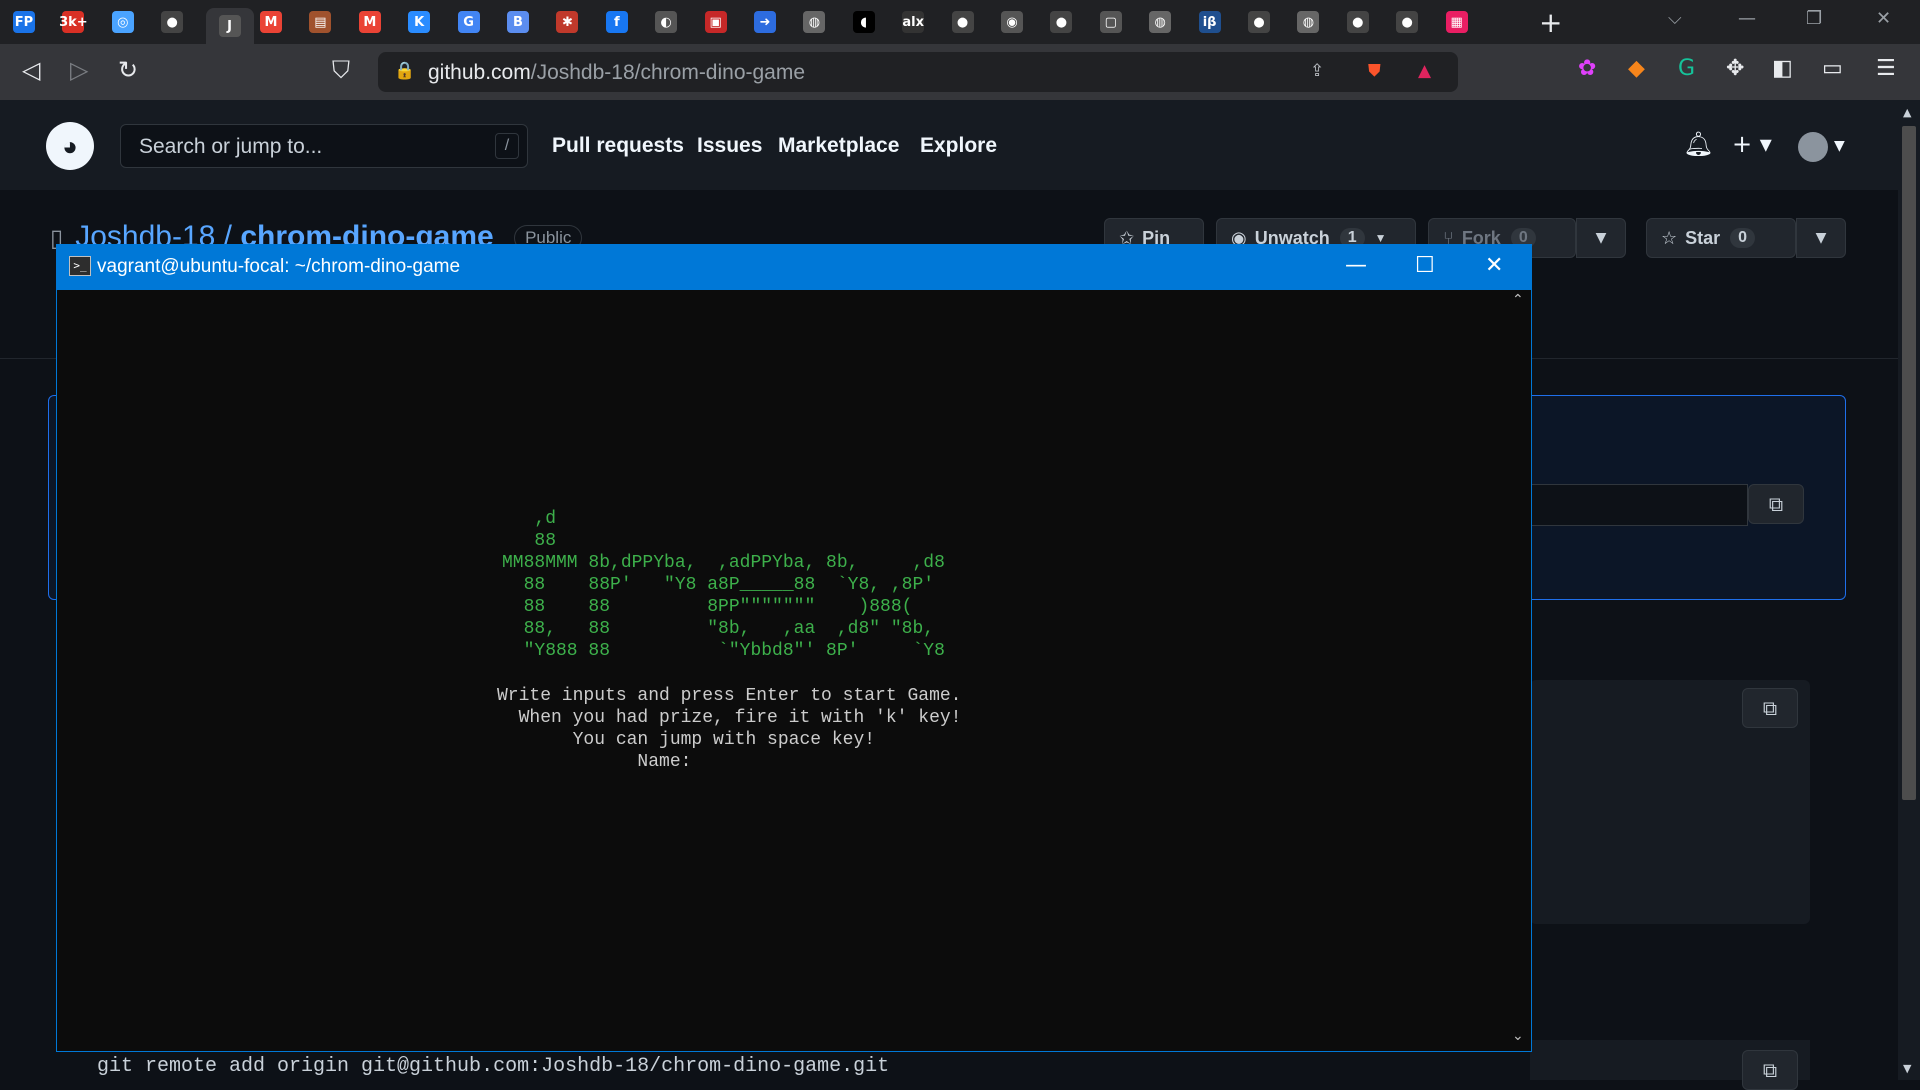 The image size is (1920, 1090). What do you see at coordinates (1639, 505) in the screenshot?
I see `clone-url-input` at bounding box center [1639, 505].